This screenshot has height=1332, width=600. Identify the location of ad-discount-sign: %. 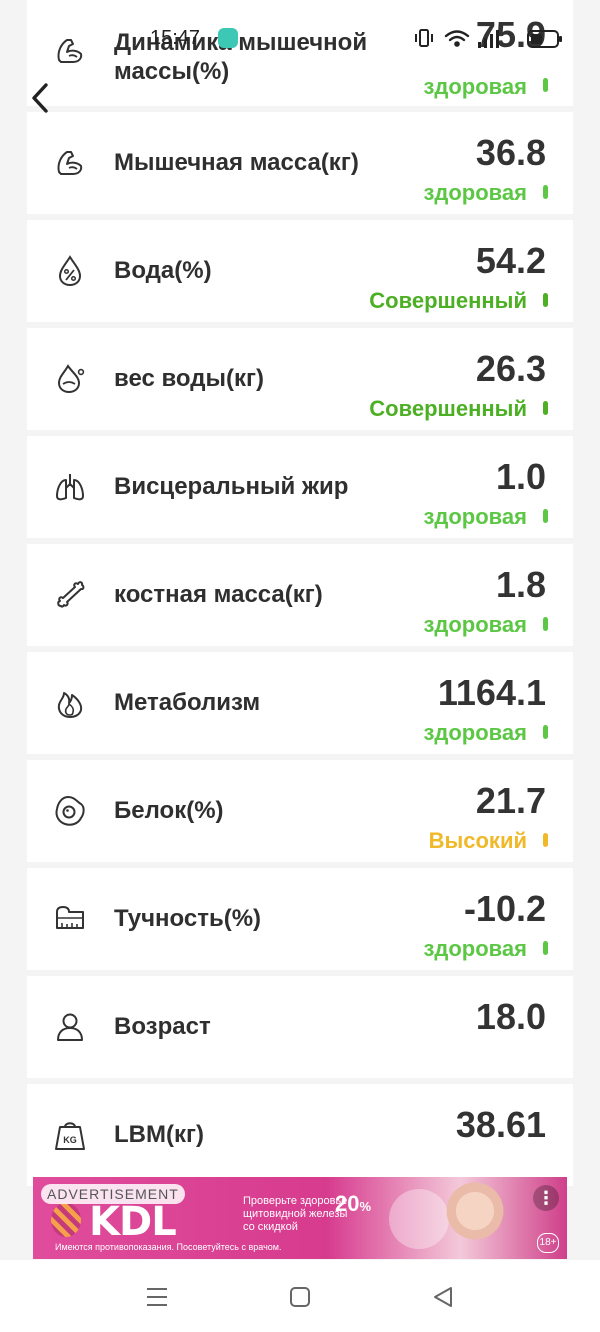
(365, 1206).